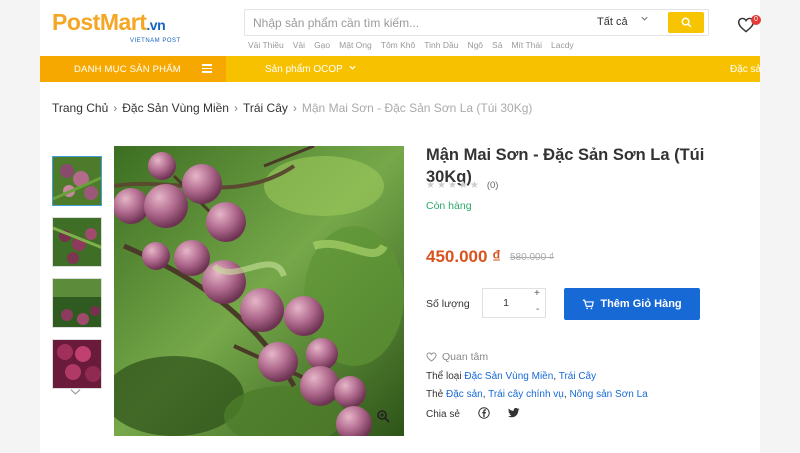 This screenshot has height=453, width=800. What do you see at coordinates (80, 108) in the screenshot?
I see `breadcrumb-home: Trang Chủ` at bounding box center [80, 108].